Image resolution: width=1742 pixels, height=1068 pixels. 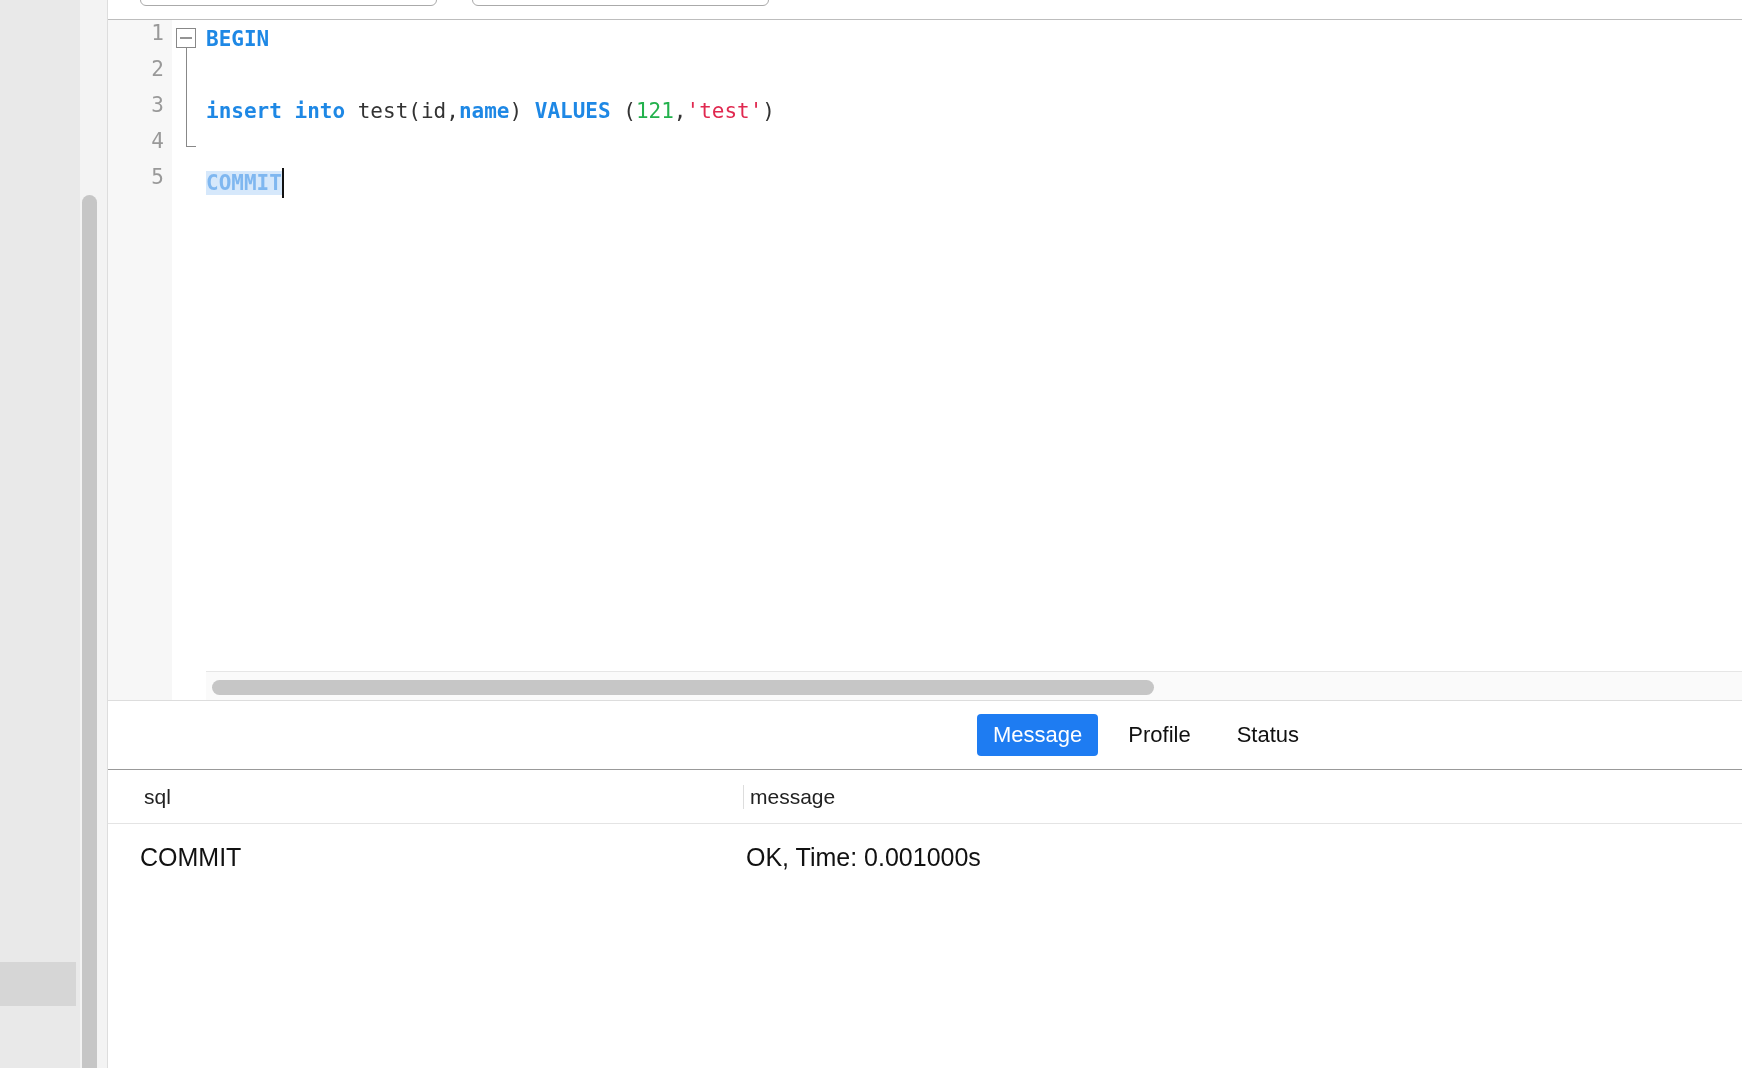 What do you see at coordinates (425, 796) in the screenshot?
I see `column-header: sql` at bounding box center [425, 796].